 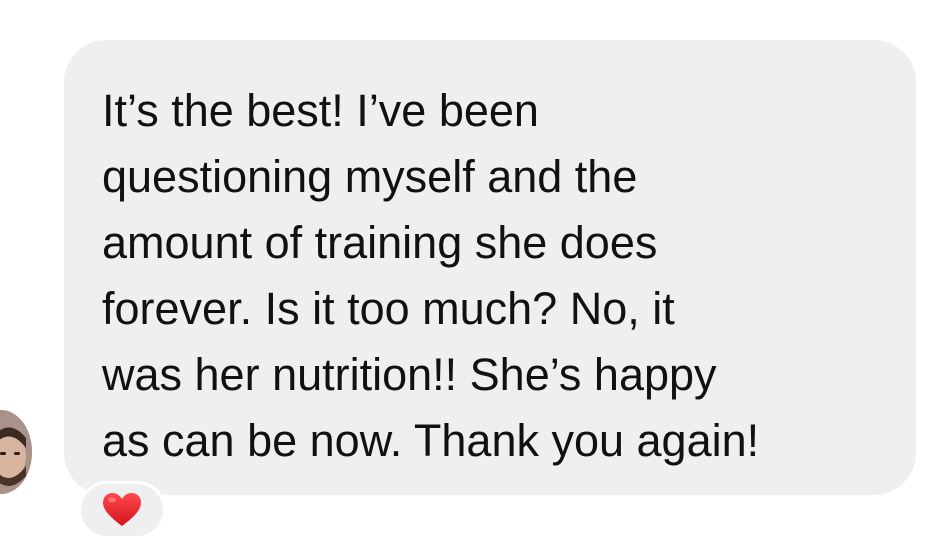 I want to click on heart-icon, so click(x=122, y=510).